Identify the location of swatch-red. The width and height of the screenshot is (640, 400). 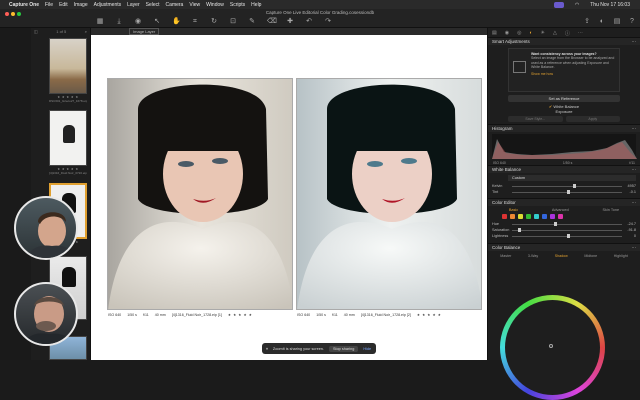
(504, 216).